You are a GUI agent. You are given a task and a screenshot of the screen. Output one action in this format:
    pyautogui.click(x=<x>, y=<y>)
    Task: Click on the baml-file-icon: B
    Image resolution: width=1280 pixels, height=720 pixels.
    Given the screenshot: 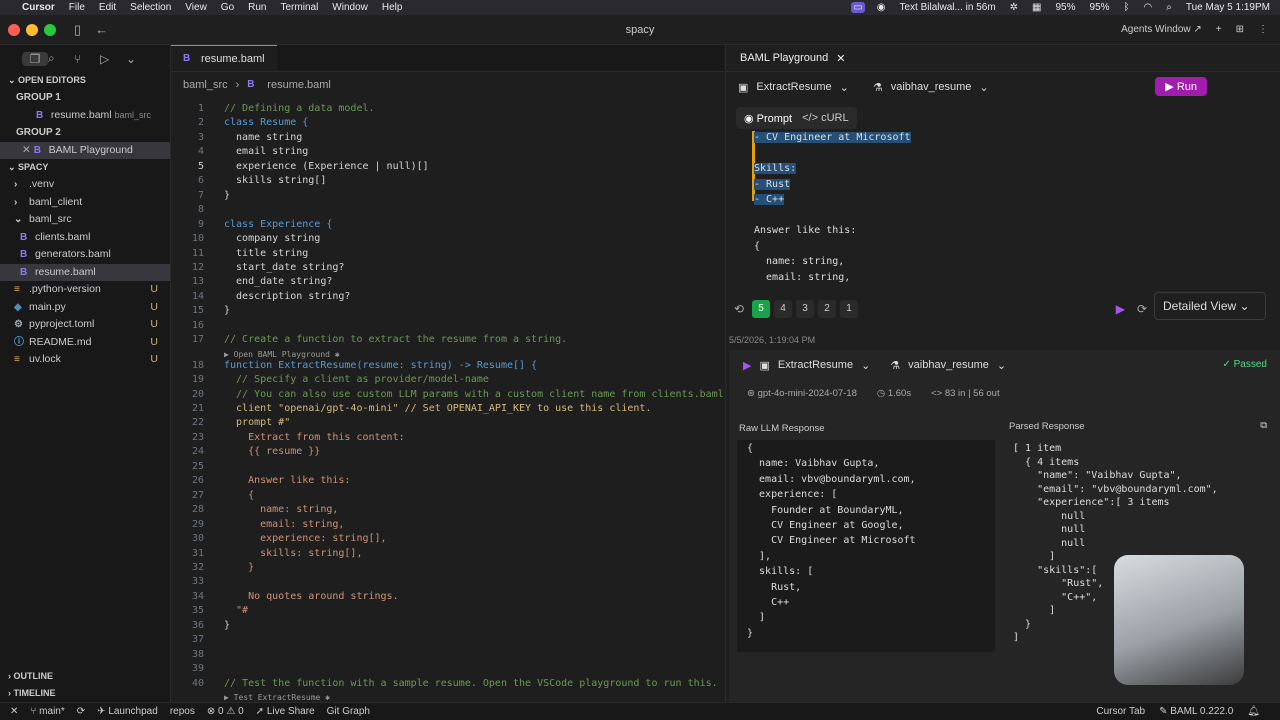 What is the action you would take?
    pyautogui.click(x=40, y=115)
    